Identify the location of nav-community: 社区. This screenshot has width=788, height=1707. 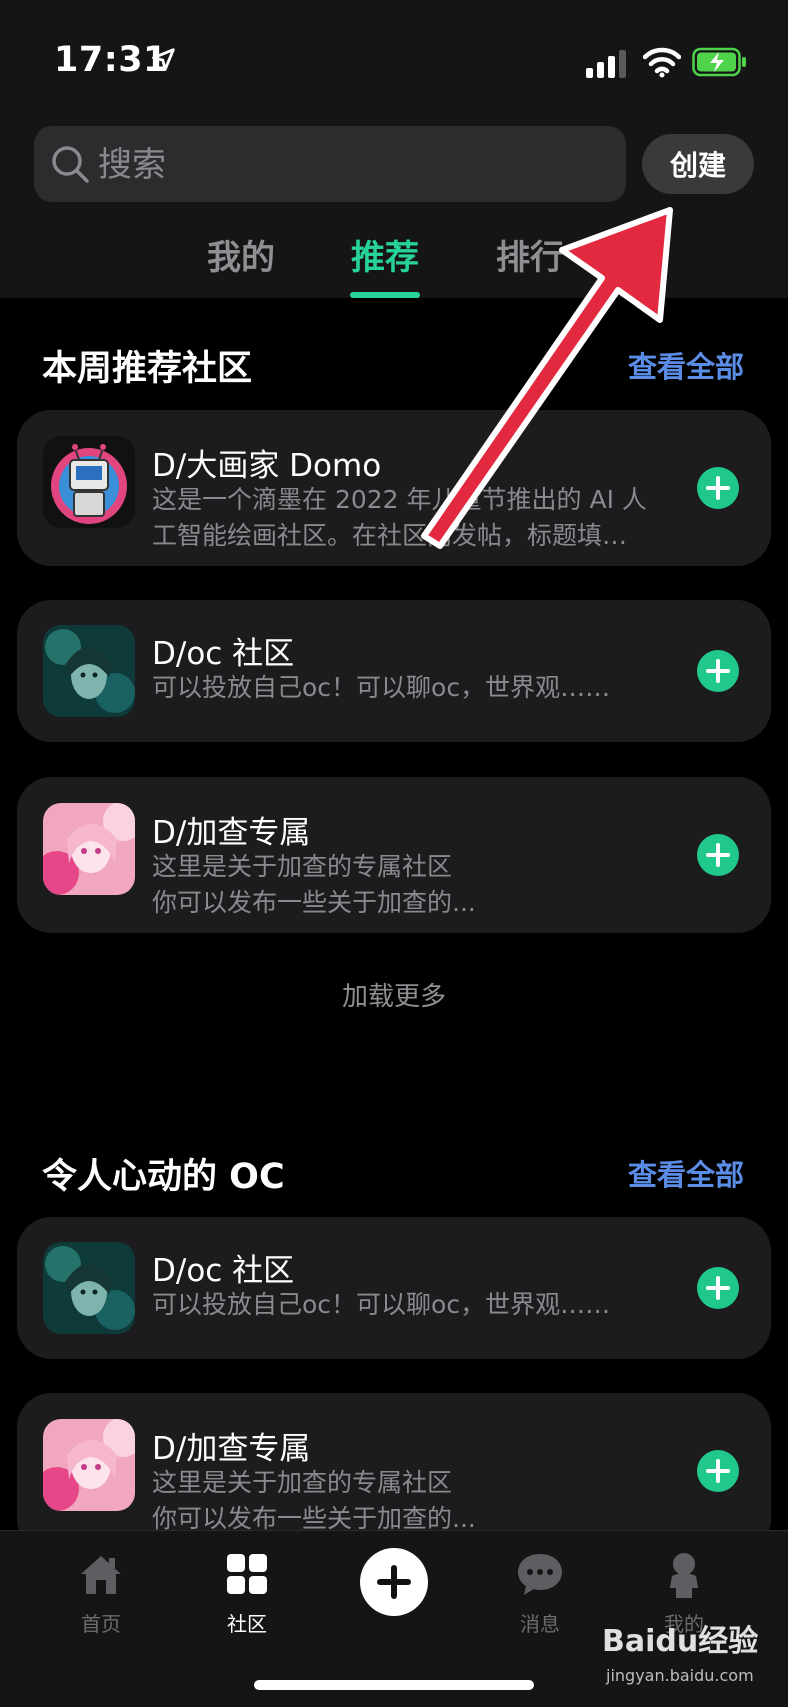
(247, 1592).